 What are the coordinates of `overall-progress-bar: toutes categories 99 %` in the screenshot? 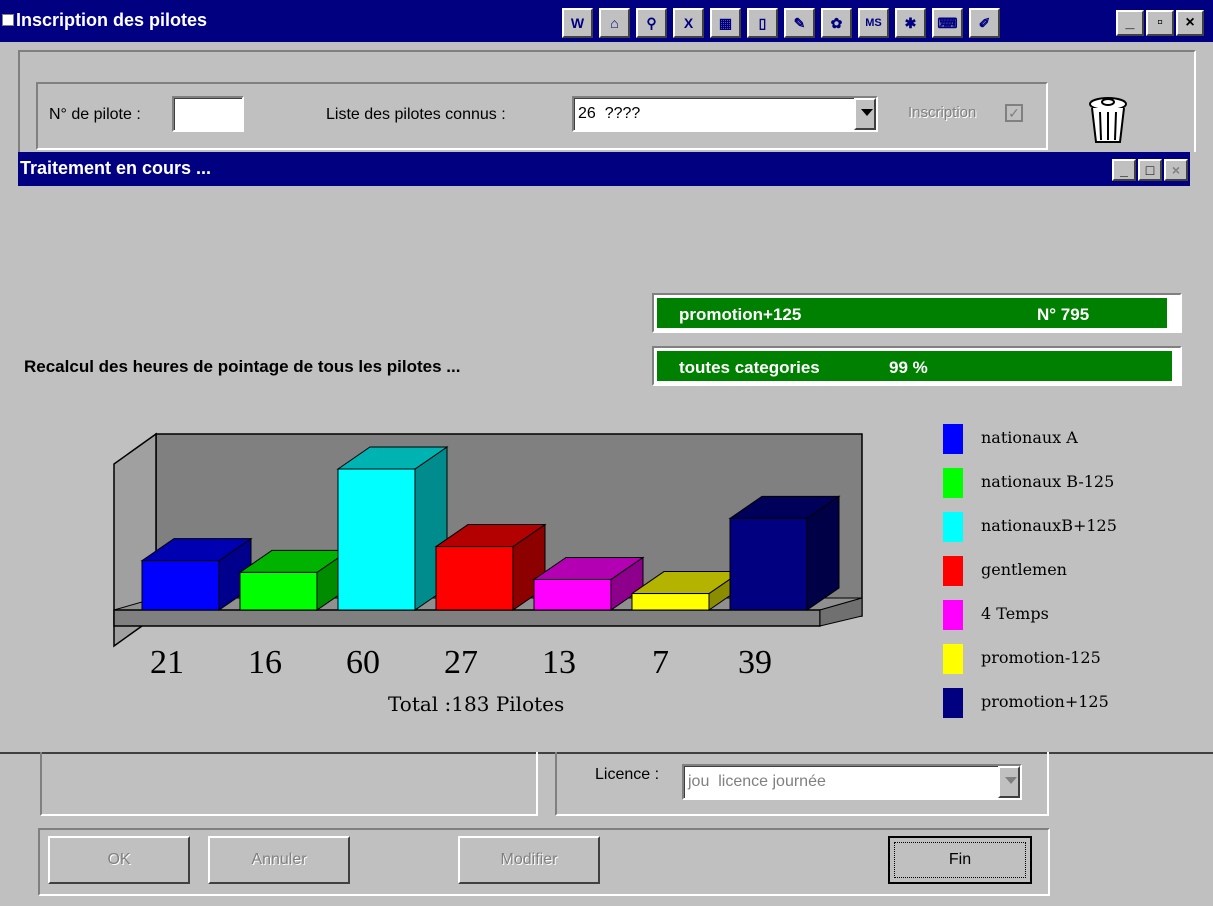 It's located at (917, 366).